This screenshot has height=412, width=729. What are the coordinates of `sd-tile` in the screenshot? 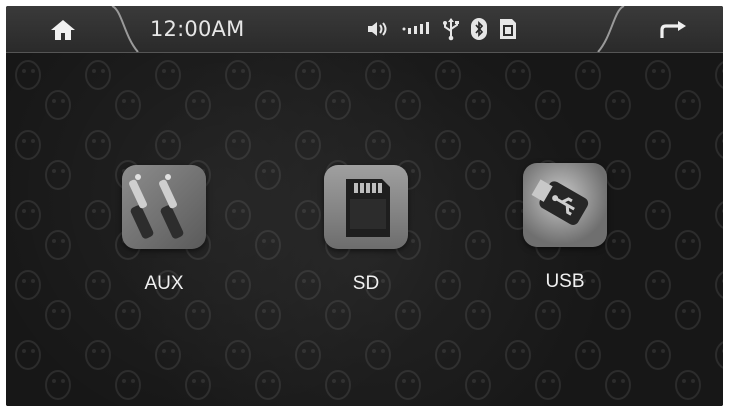 It's located at (366, 207).